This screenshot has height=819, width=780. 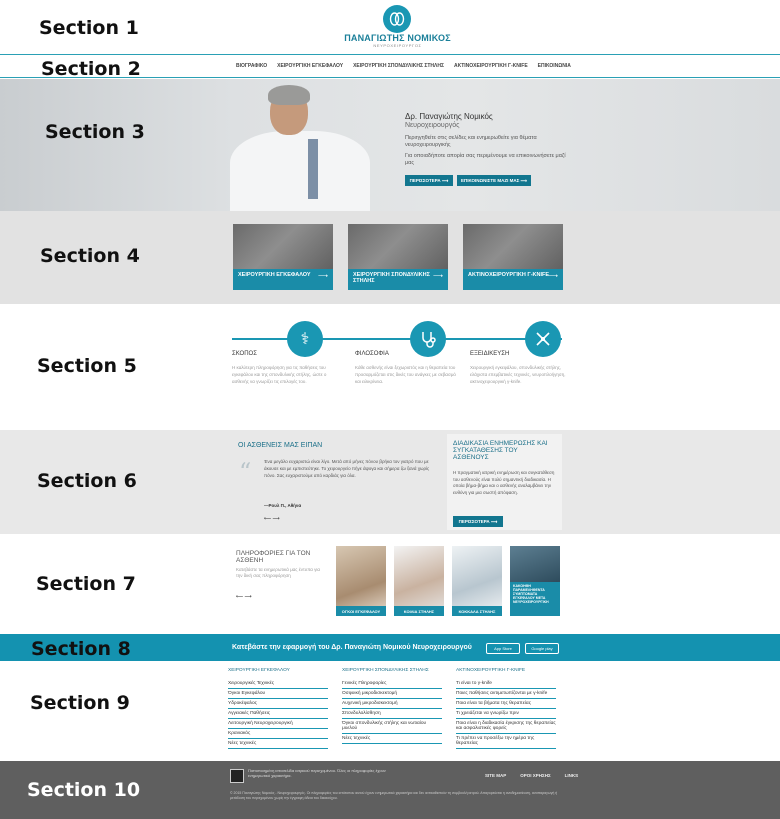 I want to click on section-label: Section 9, so click(x=80, y=703).